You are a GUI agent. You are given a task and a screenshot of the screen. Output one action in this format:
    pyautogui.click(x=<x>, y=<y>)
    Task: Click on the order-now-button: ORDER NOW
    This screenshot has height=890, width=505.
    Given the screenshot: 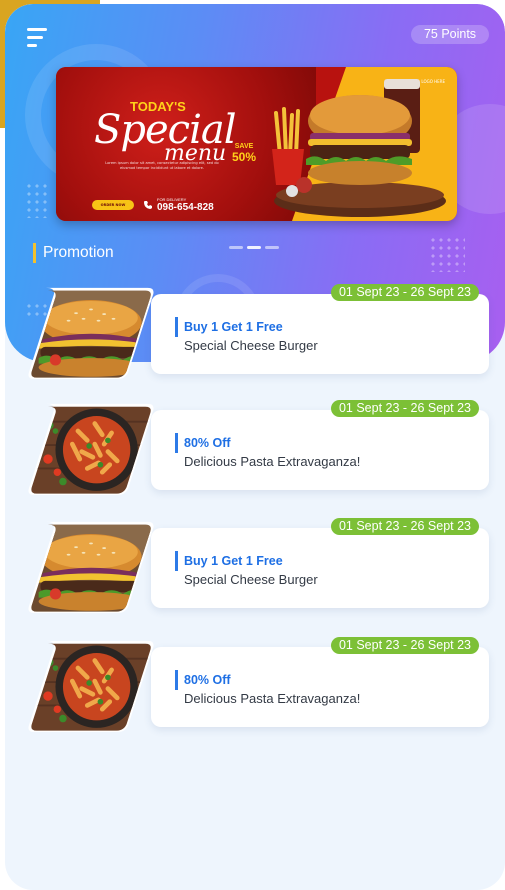 What is the action you would take?
    pyautogui.click(x=113, y=205)
    